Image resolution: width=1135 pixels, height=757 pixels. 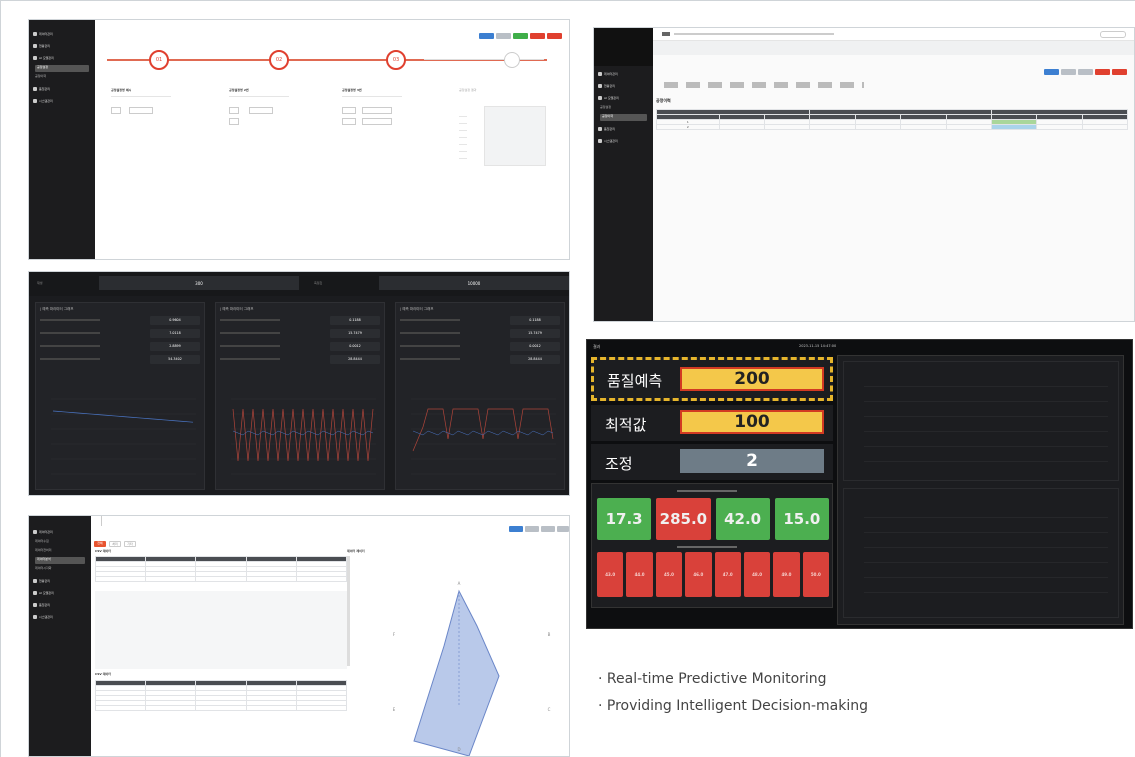 What do you see at coordinates (60, 569) in the screenshot?
I see `sidebar-subitem: 데이터시각화` at bounding box center [60, 569].